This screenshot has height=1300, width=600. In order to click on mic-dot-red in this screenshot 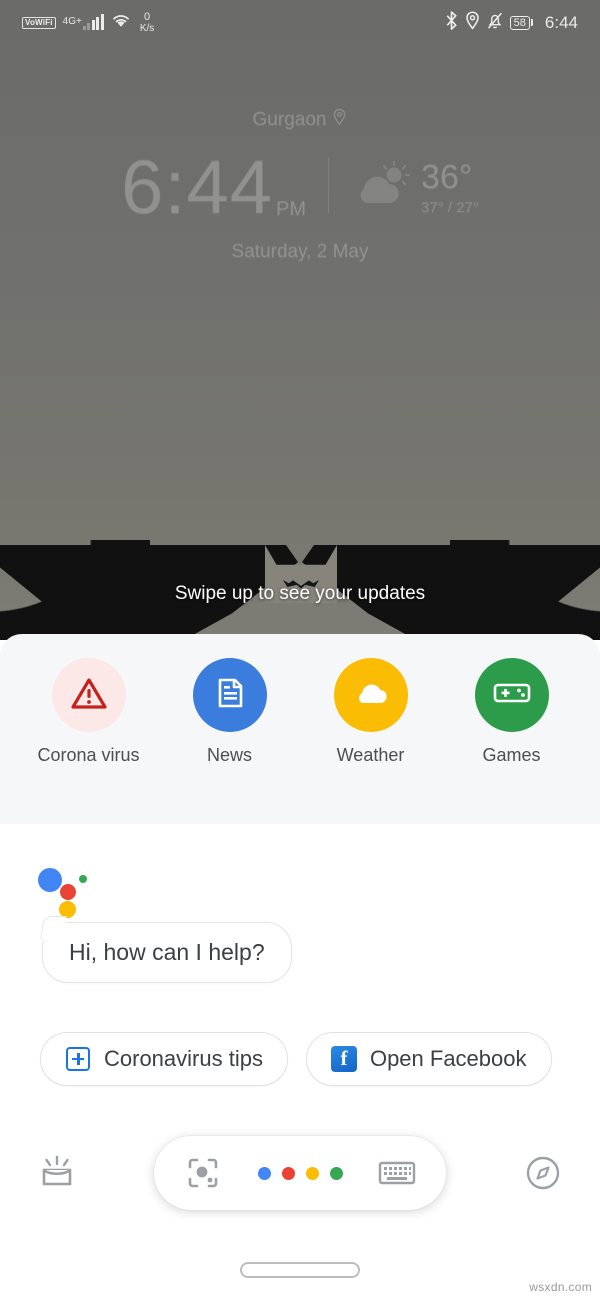, I will do `click(288, 1173)`.